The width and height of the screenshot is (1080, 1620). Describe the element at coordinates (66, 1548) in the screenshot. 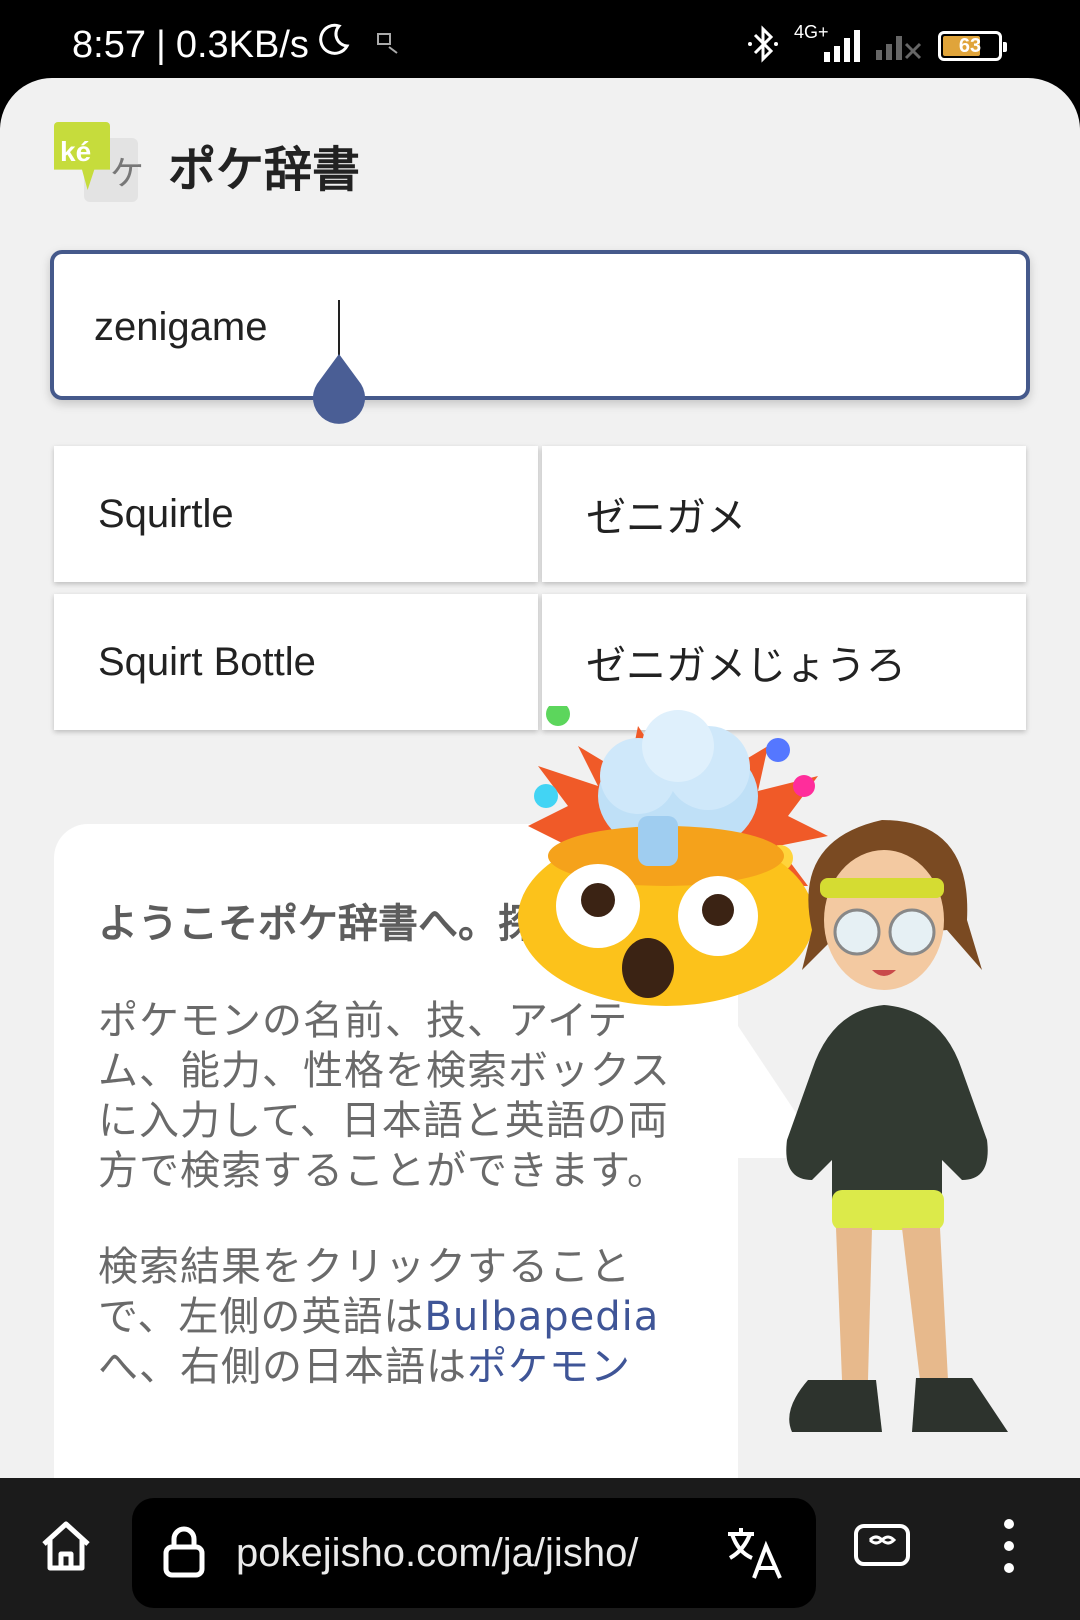

I see `home-icon` at that location.